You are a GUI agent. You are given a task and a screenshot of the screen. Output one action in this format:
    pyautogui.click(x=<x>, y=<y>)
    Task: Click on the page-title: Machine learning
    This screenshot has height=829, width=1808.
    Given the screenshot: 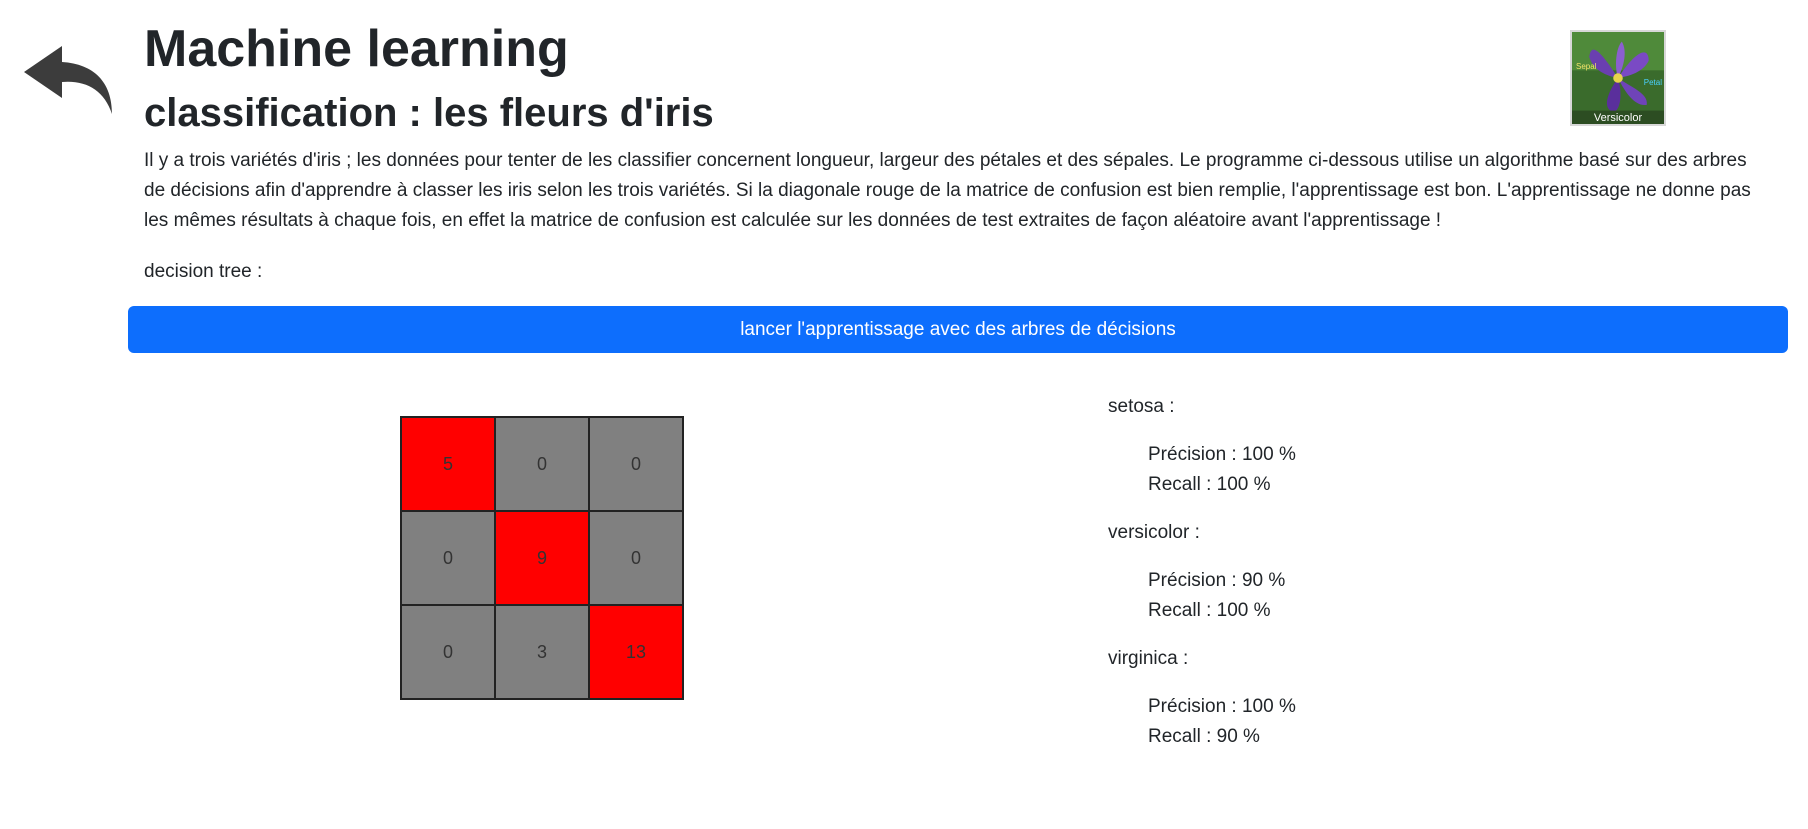 What is the action you would take?
    pyautogui.click(x=356, y=49)
    